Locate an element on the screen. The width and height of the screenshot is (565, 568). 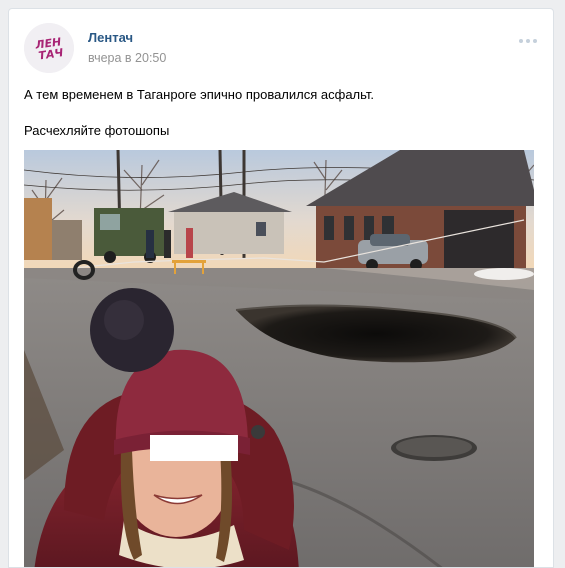
lentach-logo: ЛЕН ТАЧ is located at coordinates (49, 48).